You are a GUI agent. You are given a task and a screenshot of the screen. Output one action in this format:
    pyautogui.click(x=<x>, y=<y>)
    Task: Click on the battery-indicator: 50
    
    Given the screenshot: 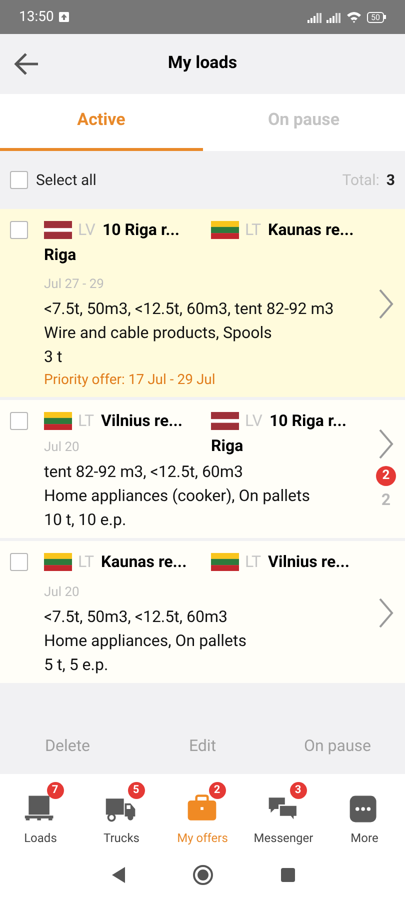 What is the action you would take?
    pyautogui.click(x=375, y=17)
    